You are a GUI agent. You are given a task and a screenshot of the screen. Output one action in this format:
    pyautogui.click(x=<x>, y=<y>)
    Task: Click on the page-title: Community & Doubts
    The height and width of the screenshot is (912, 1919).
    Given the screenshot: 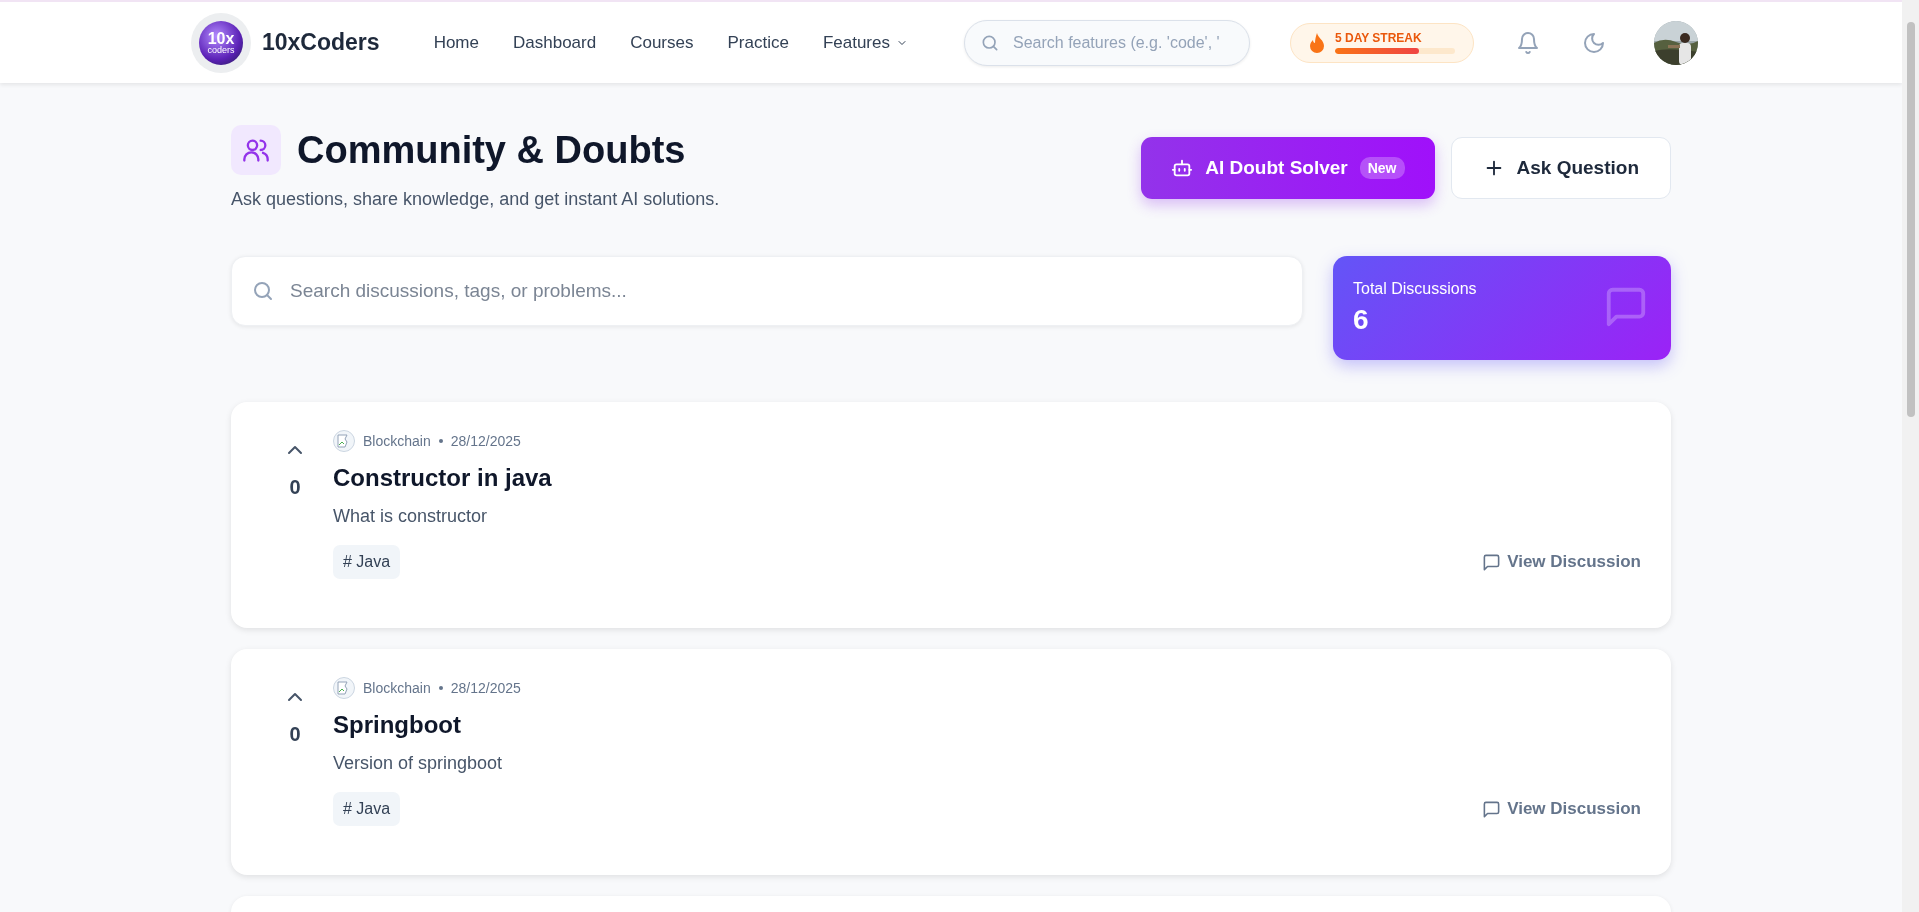 What is the action you would take?
    pyautogui.click(x=491, y=150)
    